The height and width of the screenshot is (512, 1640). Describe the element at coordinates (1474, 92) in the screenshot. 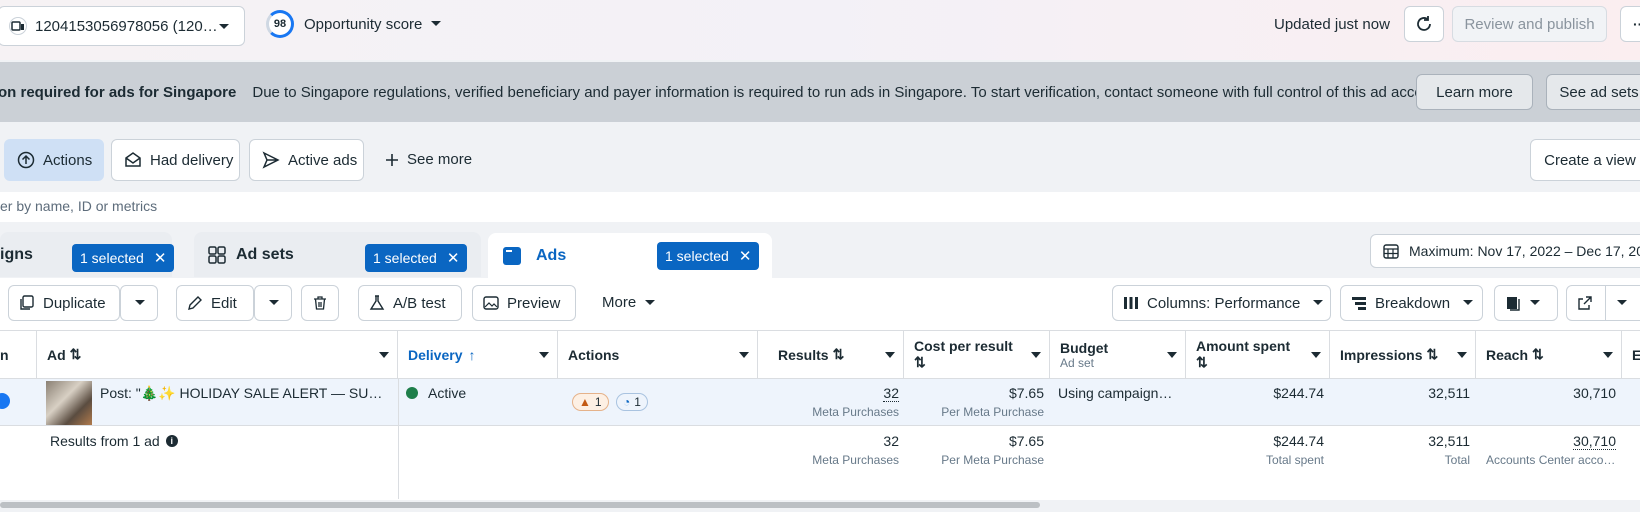

I see `learn-more-button: Learn more` at that location.